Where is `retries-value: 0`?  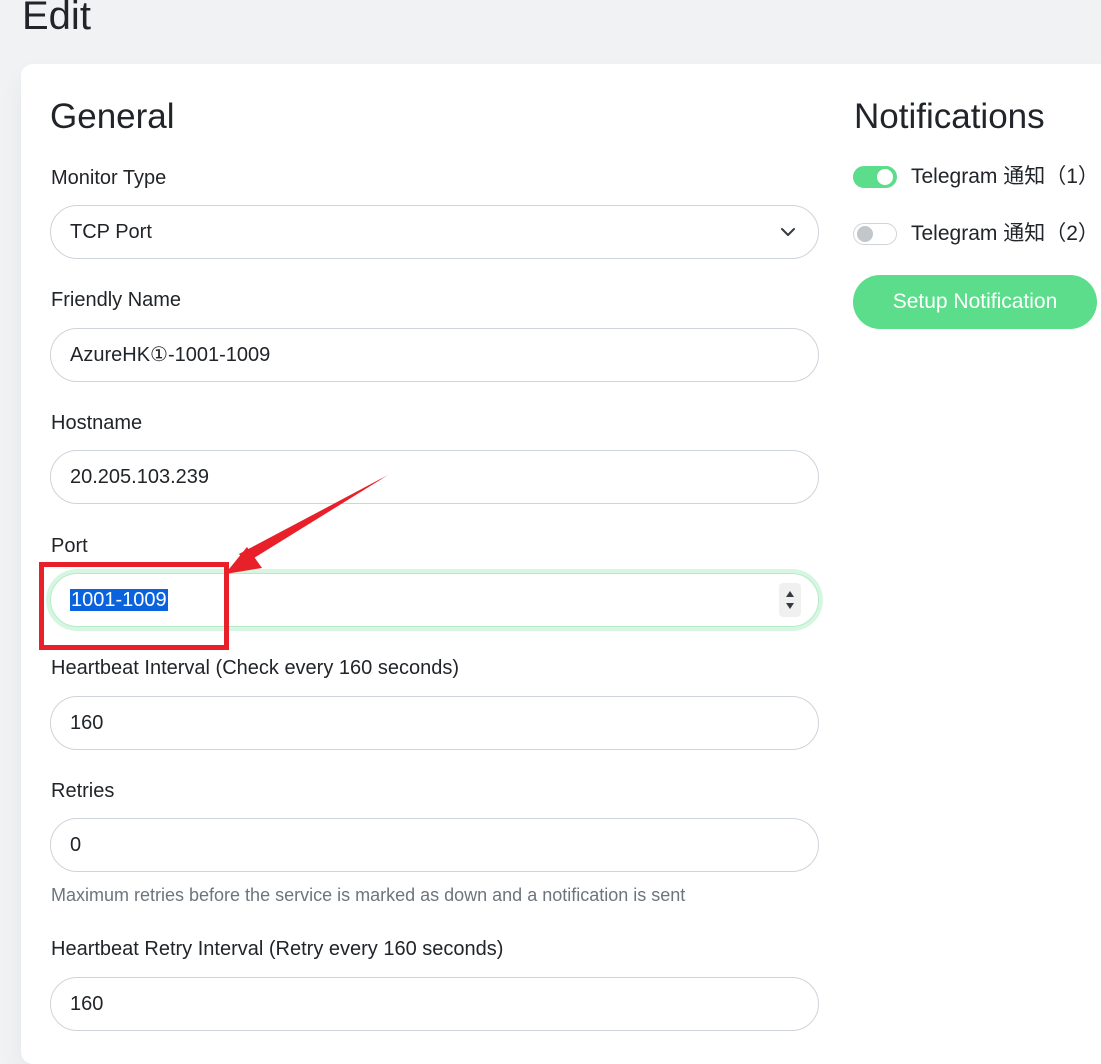
retries-value: 0 is located at coordinates (76, 845).